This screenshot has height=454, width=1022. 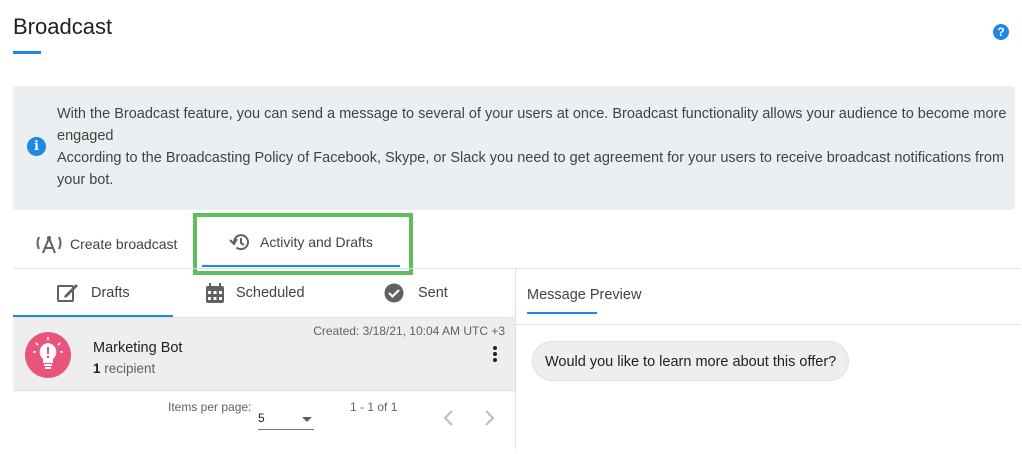 What do you see at coordinates (97, 368) in the screenshot?
I see `recipient-count: 1` at bounding box center [97, 368].